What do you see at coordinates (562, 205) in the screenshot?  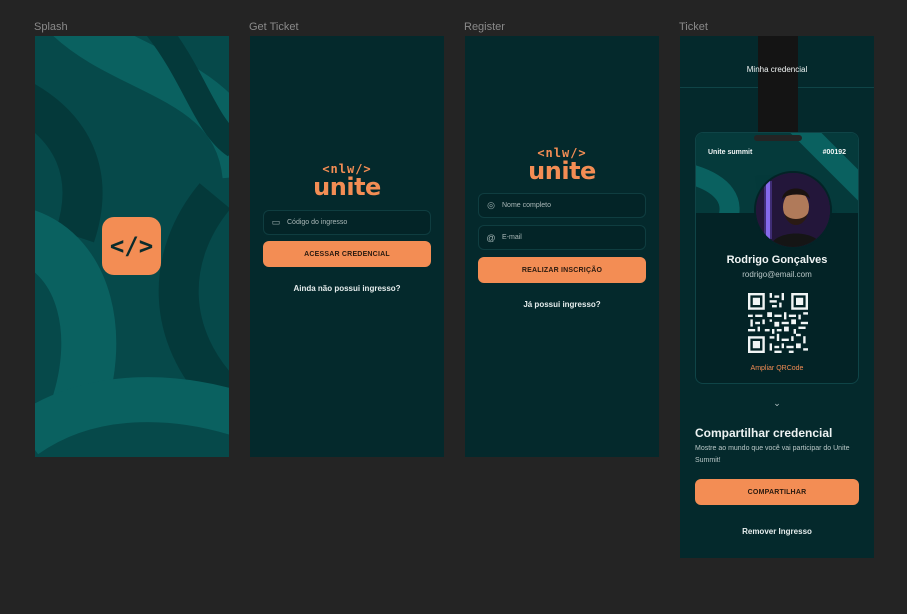 I see `full-name-input: ◎ Nome completo` at bounding box center [562, 205].